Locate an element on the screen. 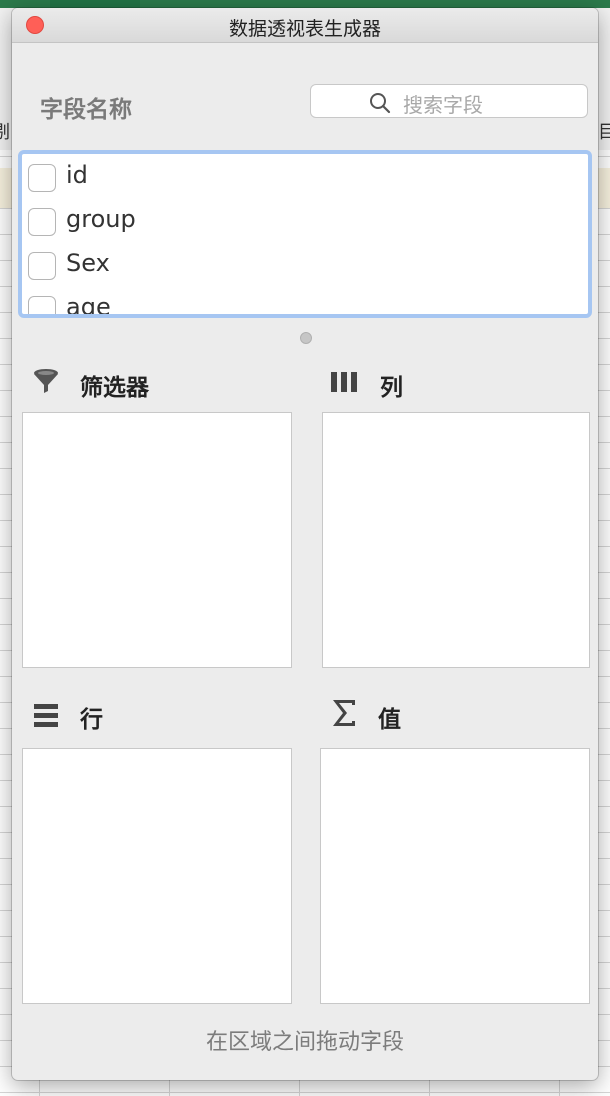  values-drop-area is located at coordinates (455, 876).